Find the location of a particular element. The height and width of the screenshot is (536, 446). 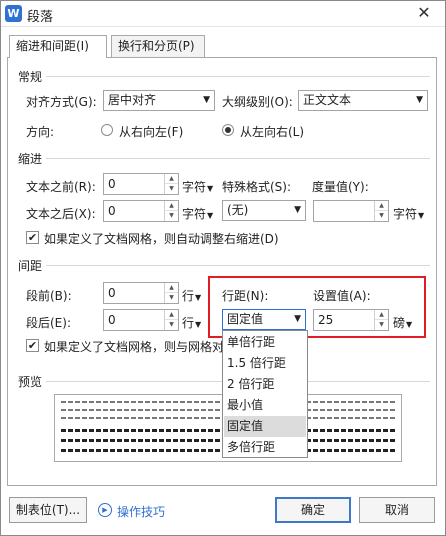

tab-line-page-breaks: 换行和分页(P) is located at coordinates (158, 46).